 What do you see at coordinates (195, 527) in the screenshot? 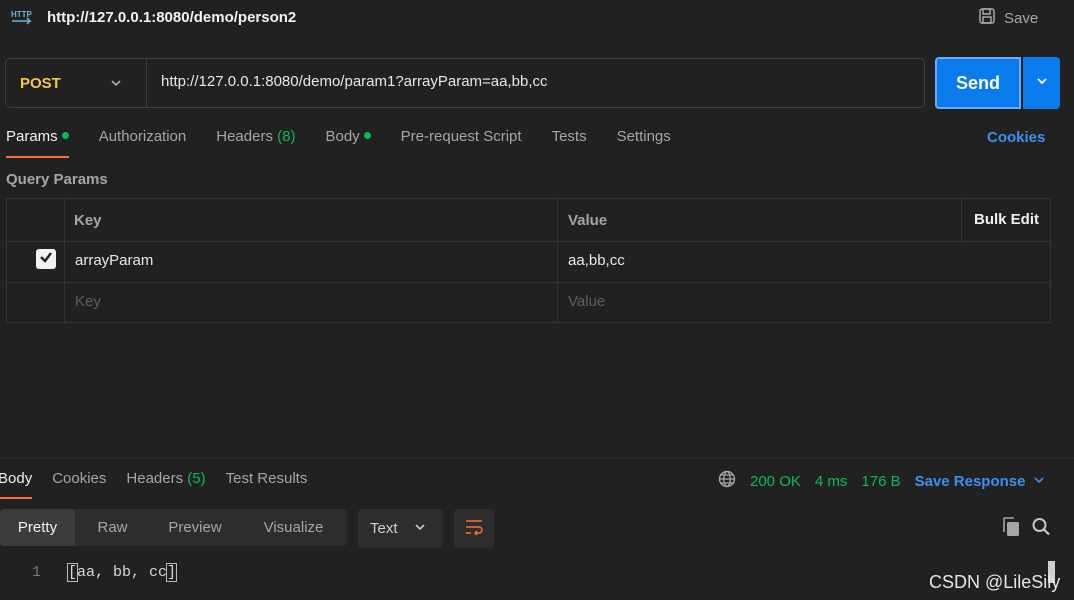
I see `format-preview: Preview` at bounding box center [195, 527].